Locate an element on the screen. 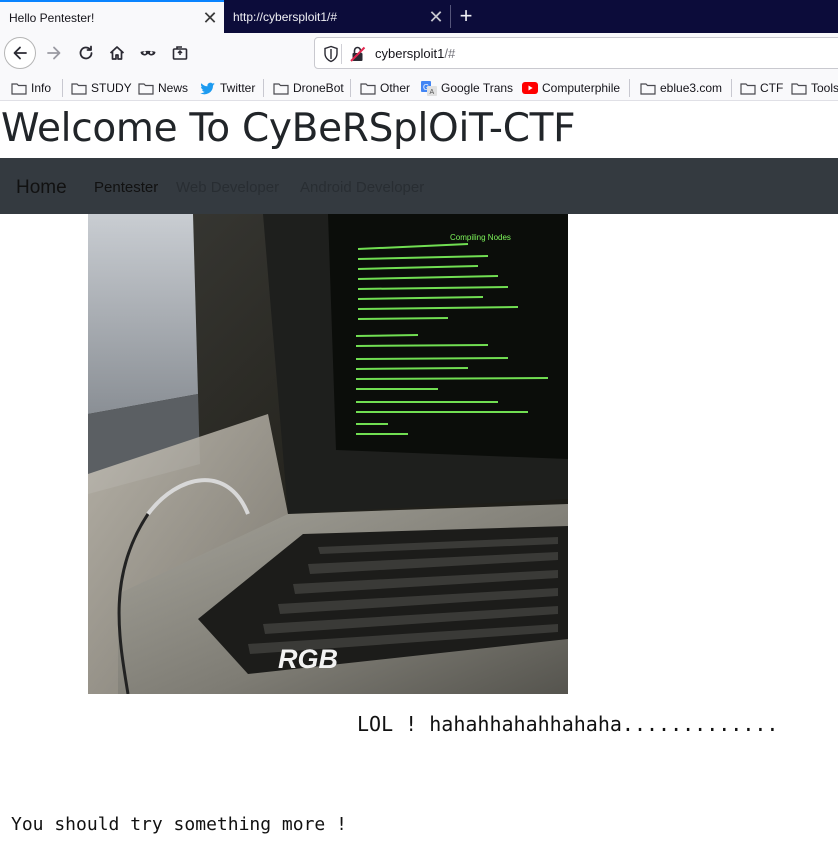 Image resolution: width=838 pixels, height=847 pixels. bookmark-label: Tools is located at coordinates (824, 88).